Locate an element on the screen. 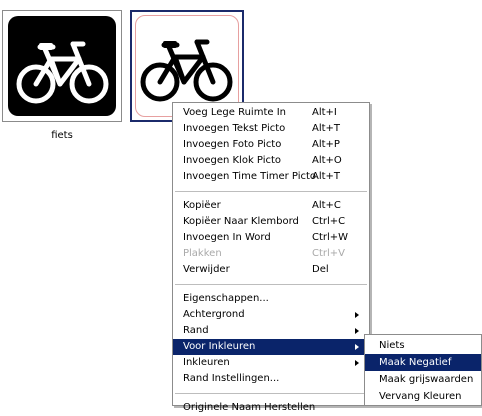  bicycle-icon is located at coordinates (62, 72).